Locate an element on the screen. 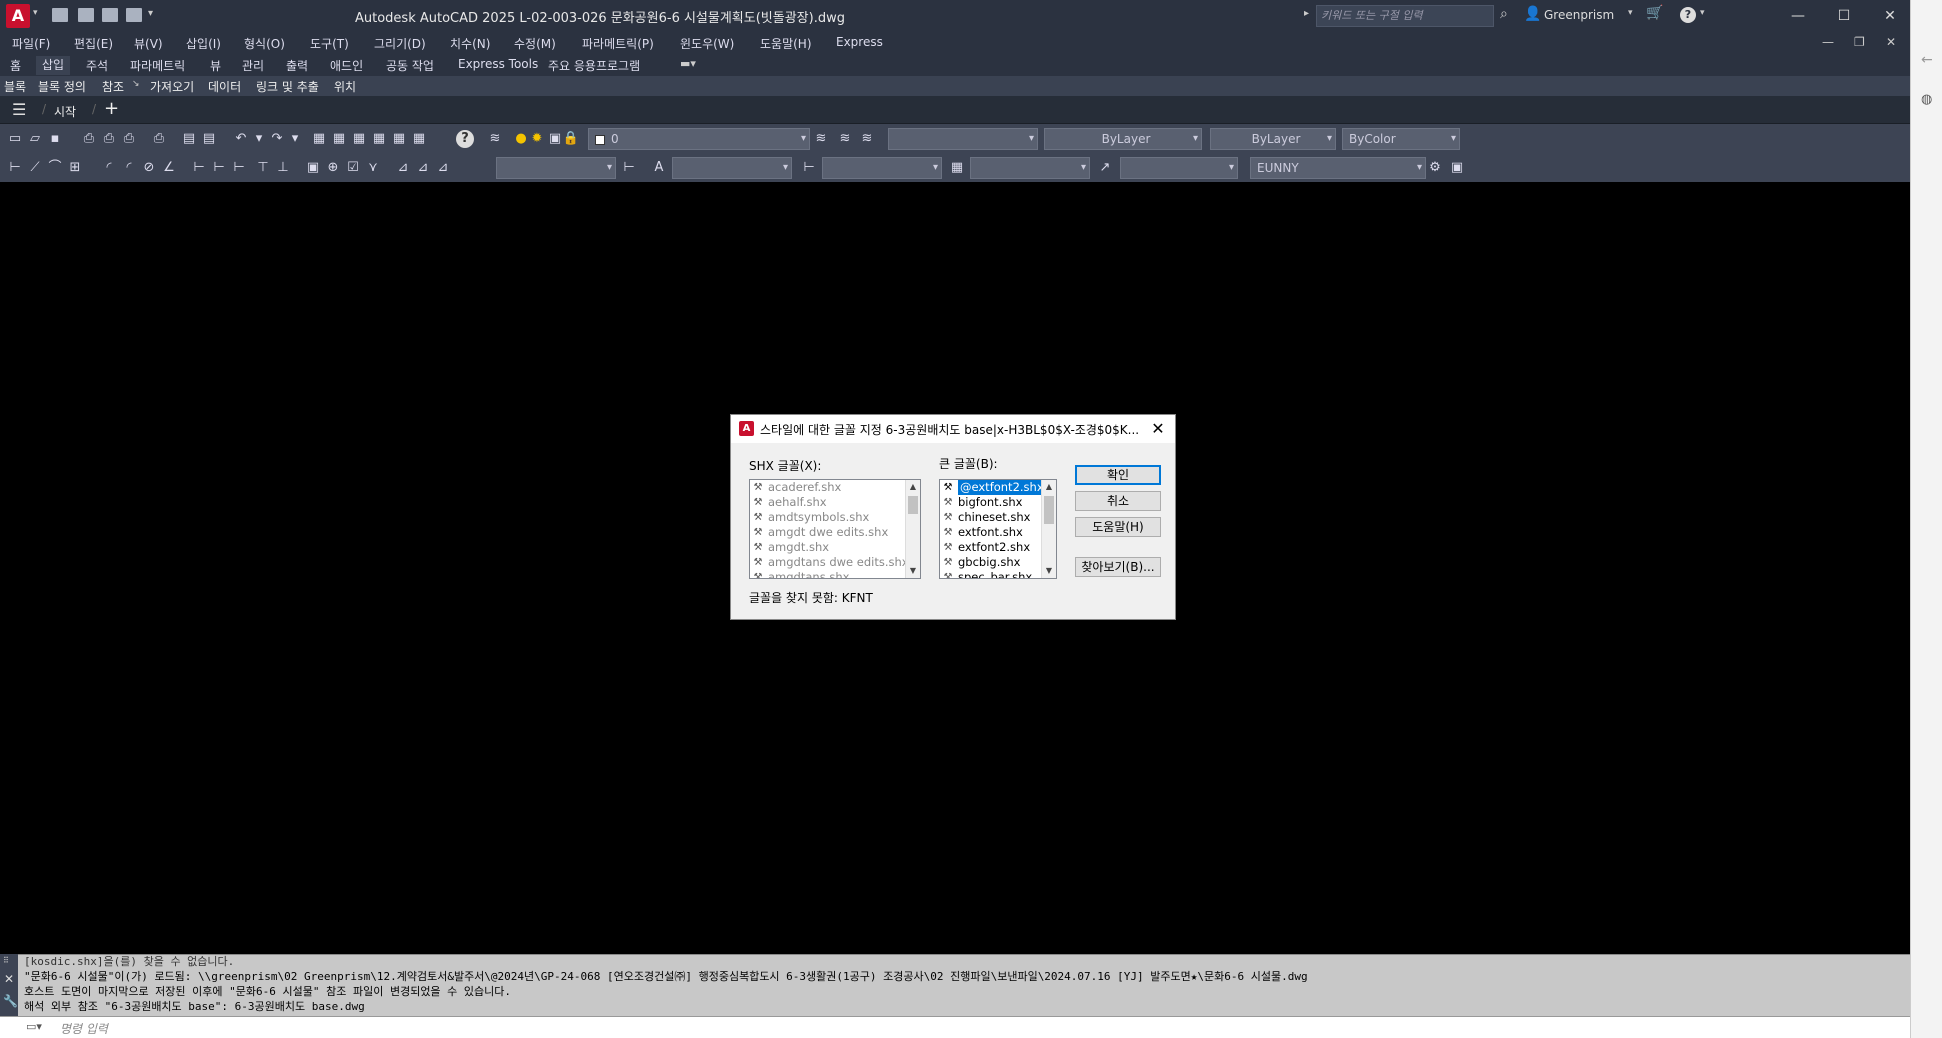 The image size is (1942, 1038). jogged-dim-icon: ◜ is located at coordinates (129, 168).